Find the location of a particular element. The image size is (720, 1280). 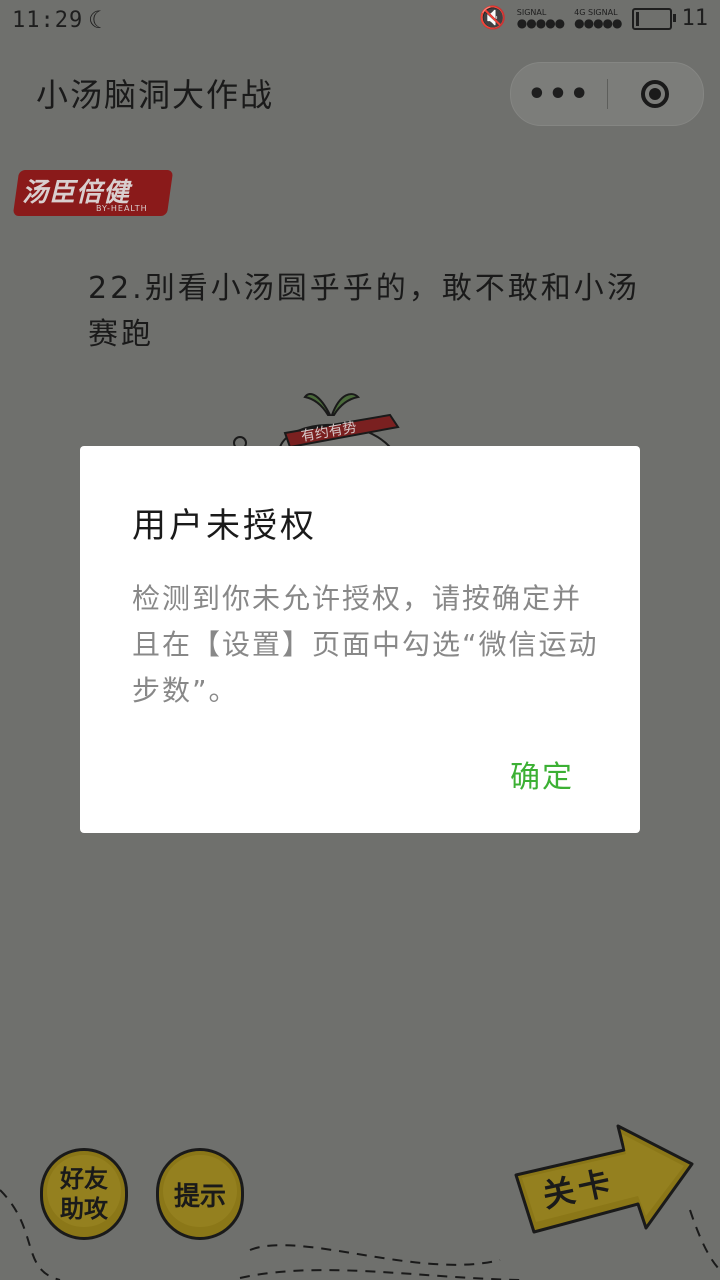

signal-indicator-2: 4G SIGNAL ●●●●● is located at coordinates (598, 19).